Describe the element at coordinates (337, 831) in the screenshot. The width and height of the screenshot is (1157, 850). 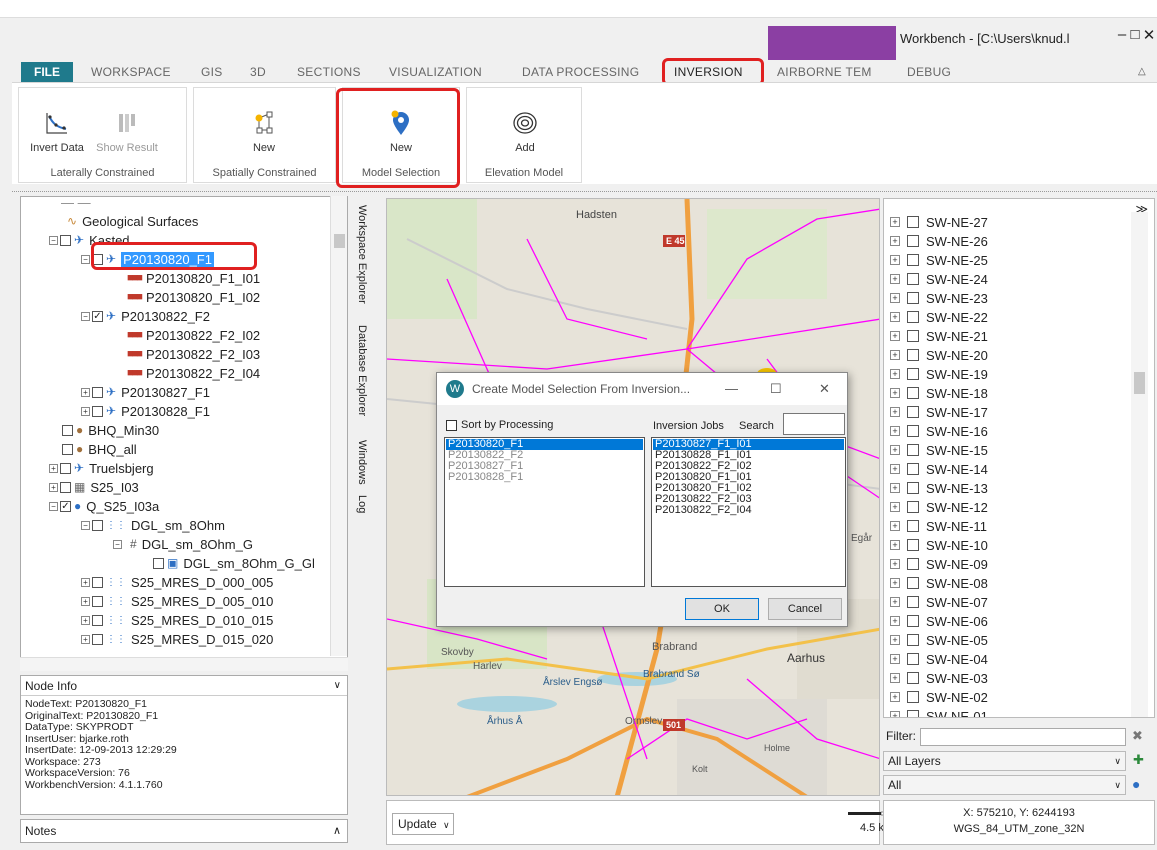
I see `expand-chevron-icon: ∧` at that location.